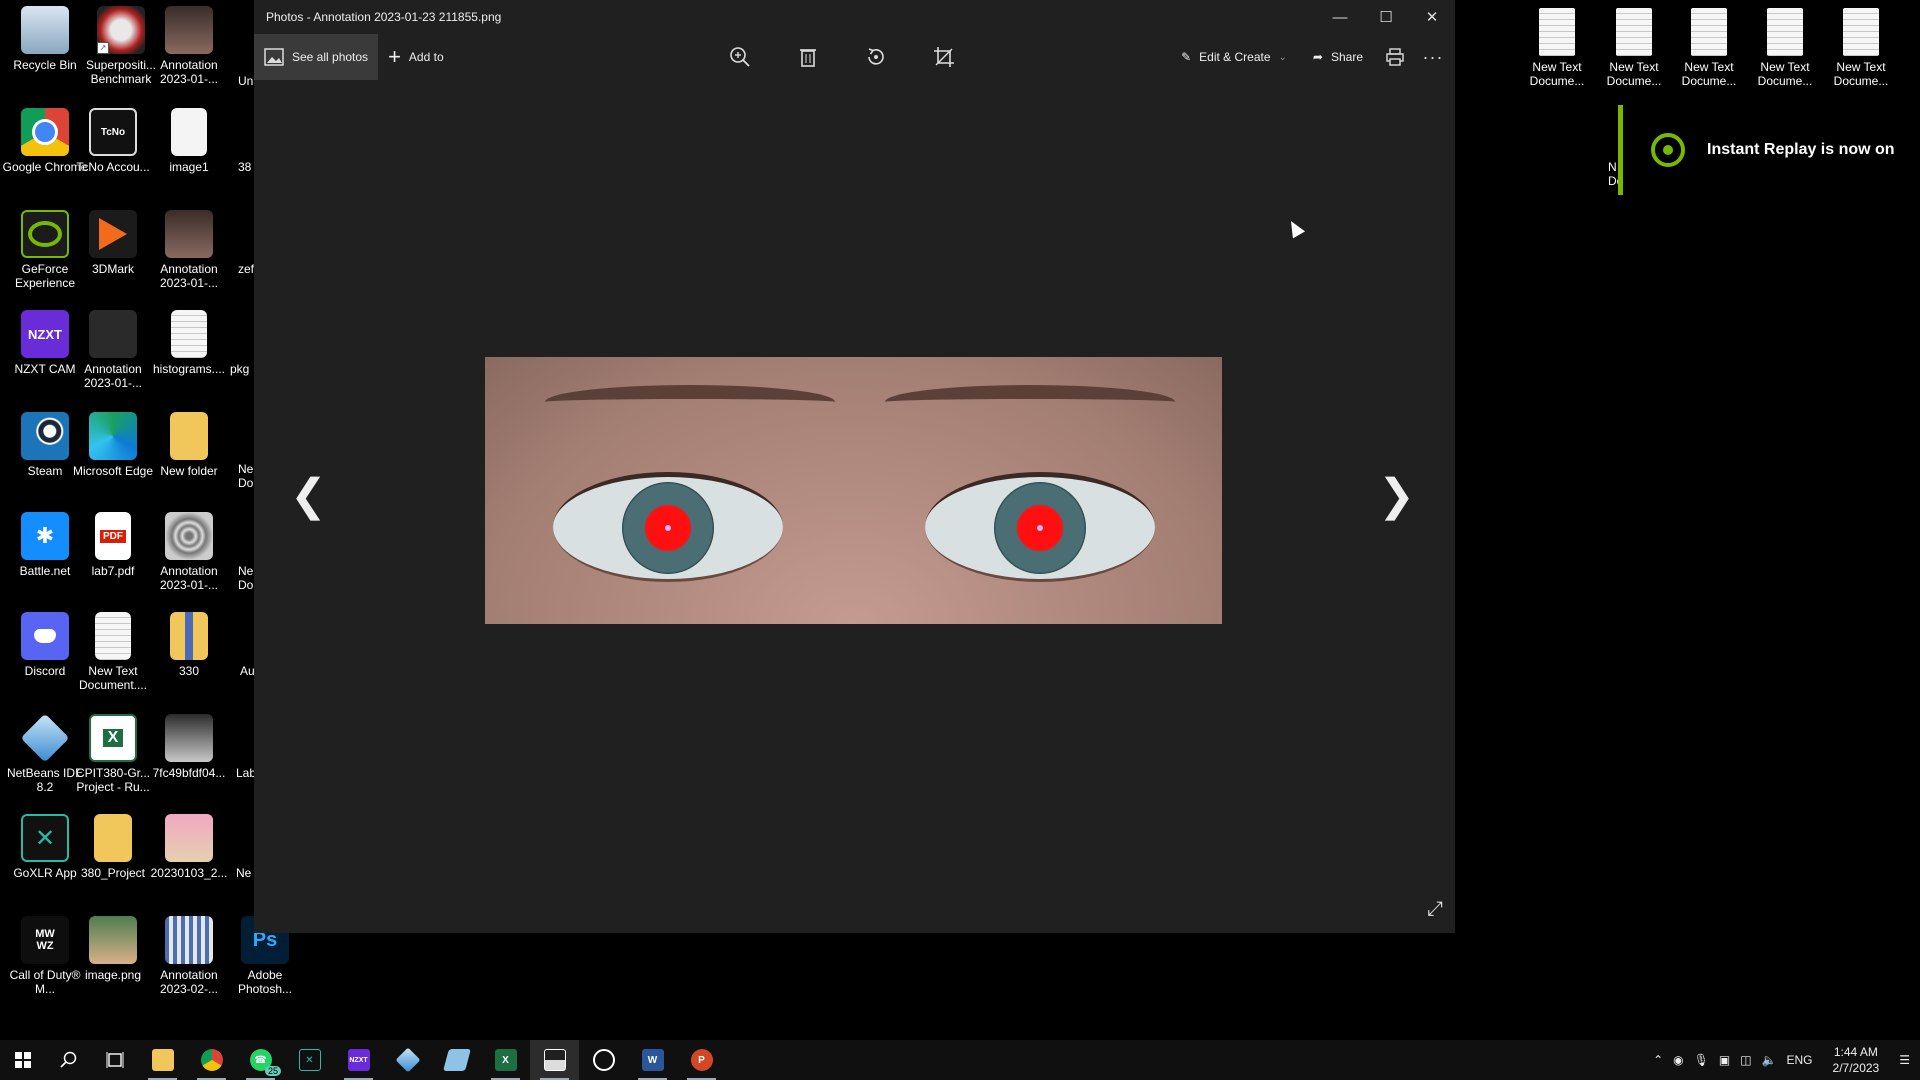 The height and width of the screenshot is (1080, 1920). I want to click on taskbar-goxlr: ✕, so click(309, 1060).